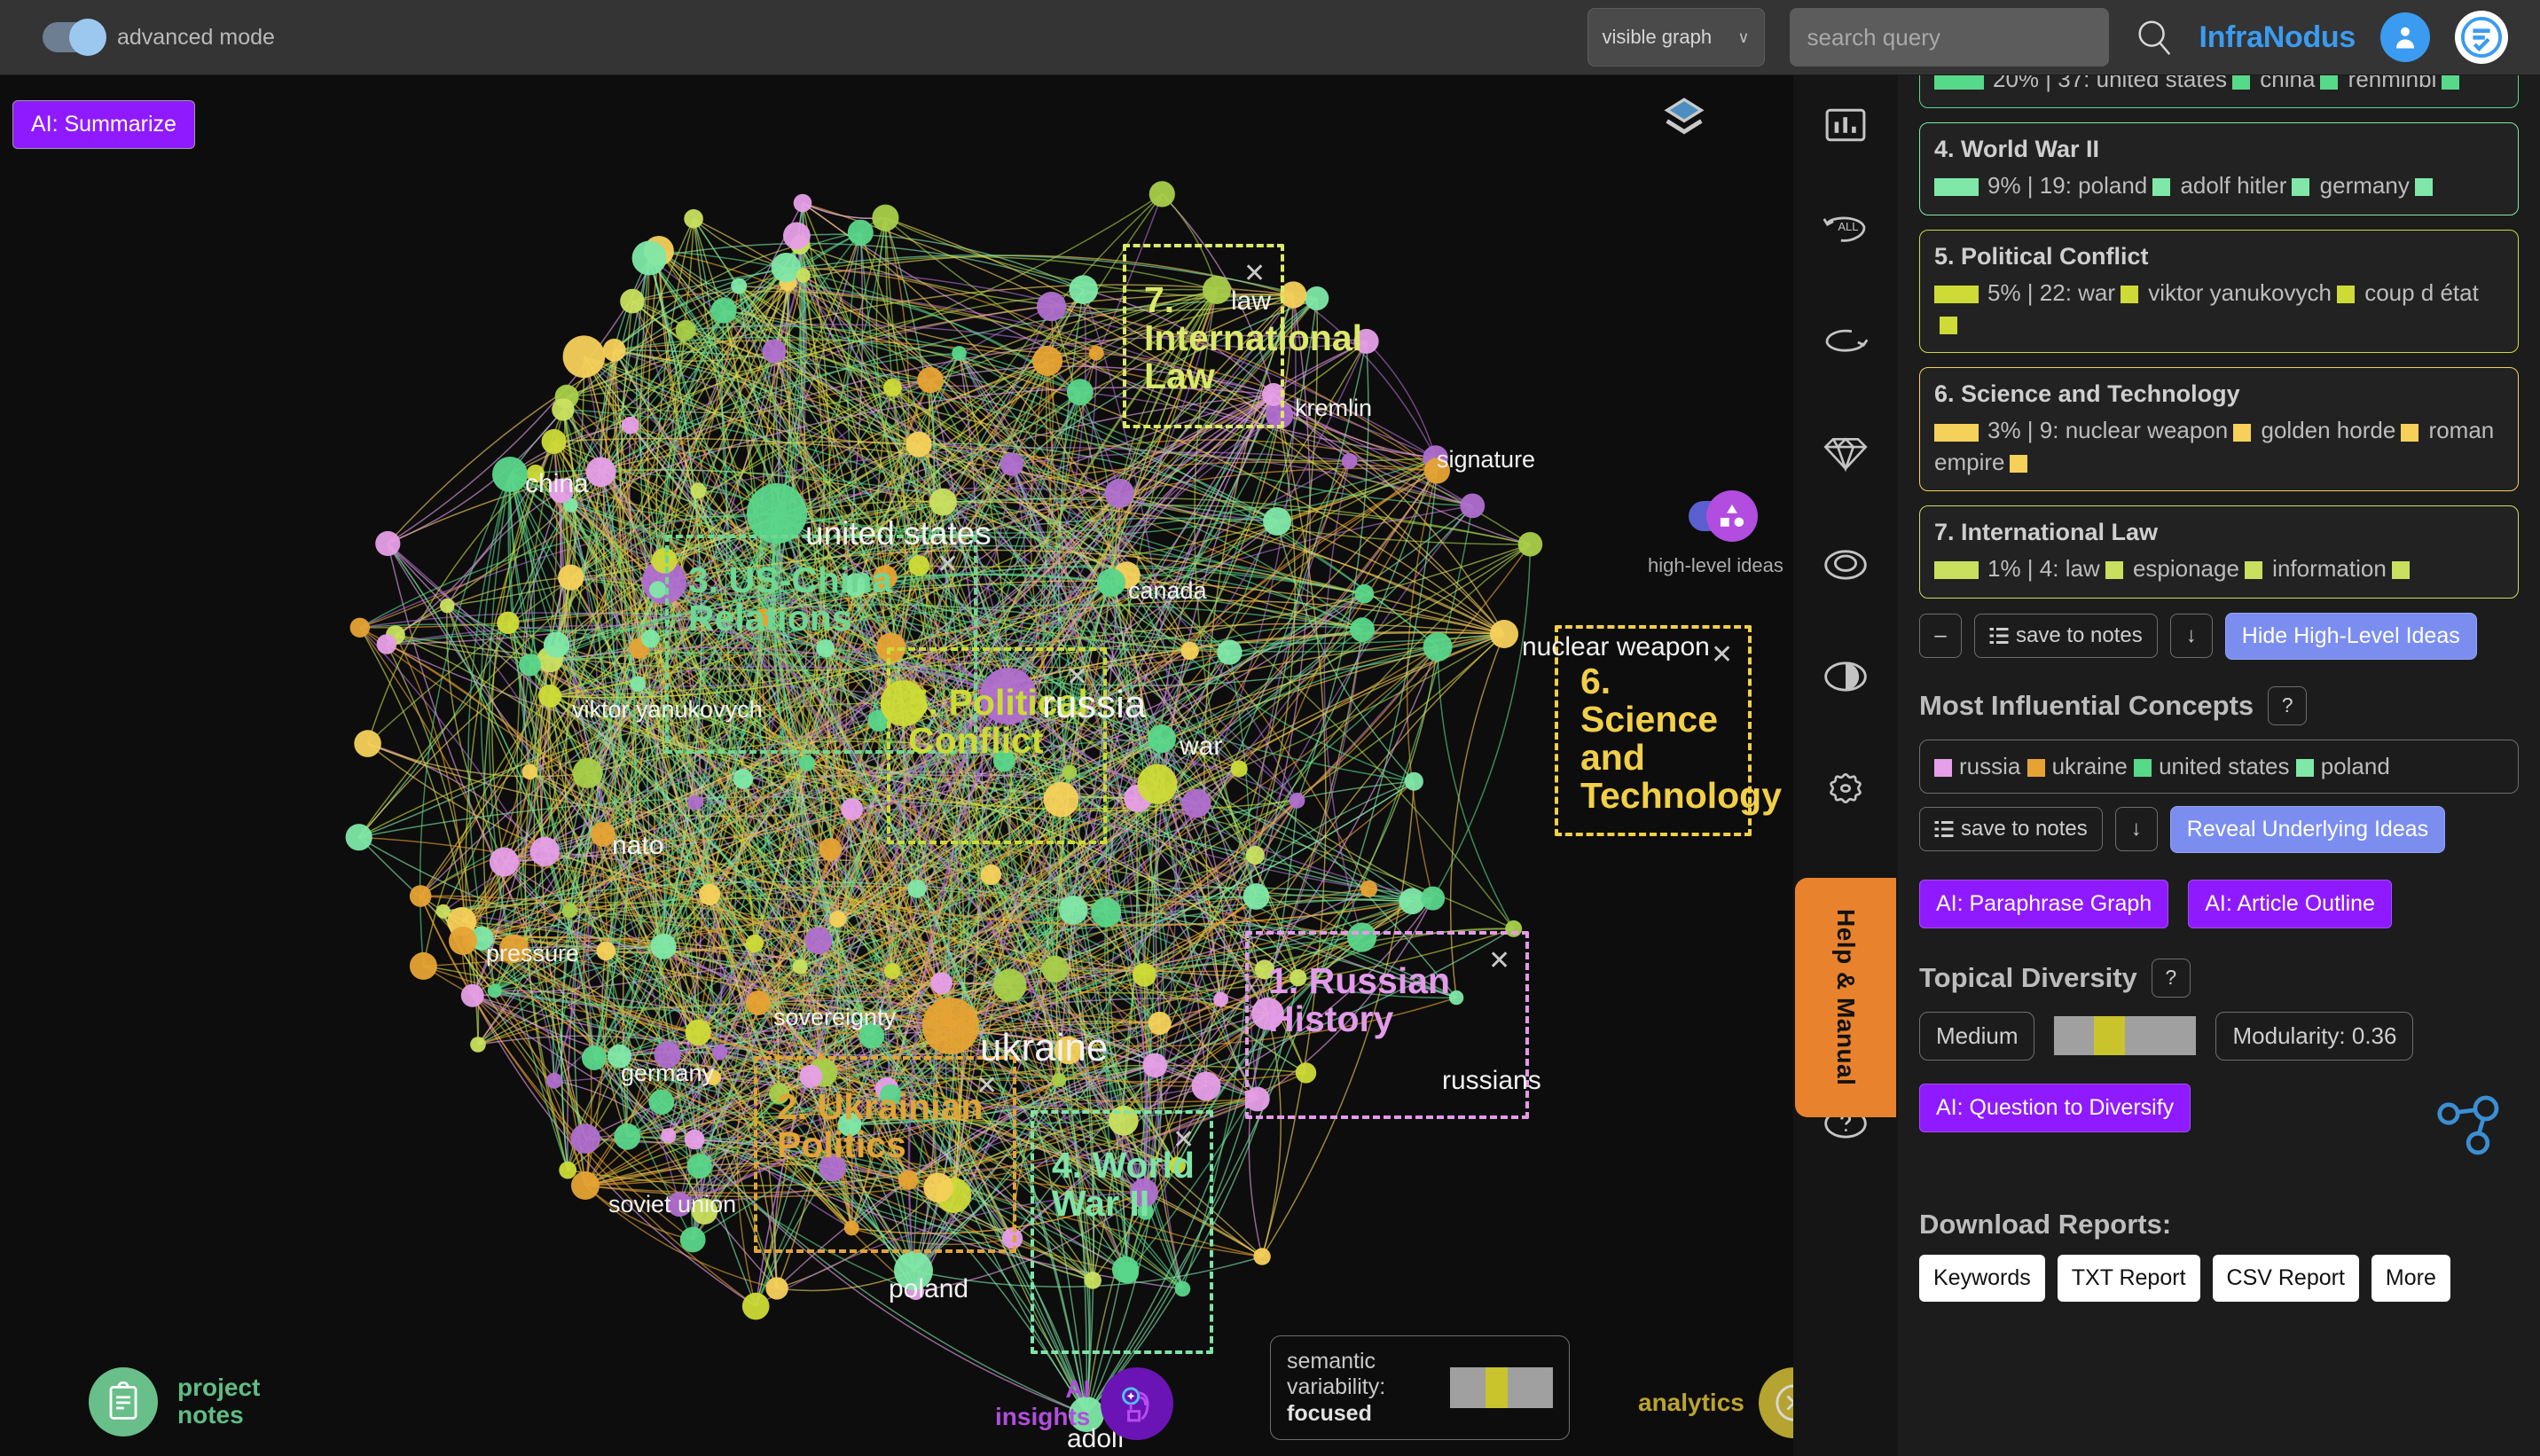 The height and width of the screenshot is (1456, 2540). I want to click on ai-article-outline-button: AI: Article Outline, so click(2290, 903).